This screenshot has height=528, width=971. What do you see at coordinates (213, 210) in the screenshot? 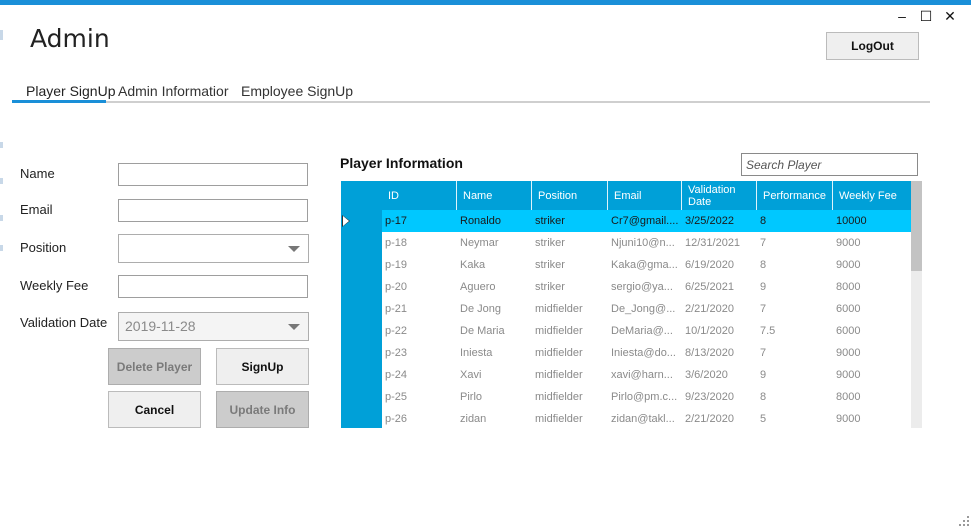
I see `email-input` at bounding box center [213, 210].